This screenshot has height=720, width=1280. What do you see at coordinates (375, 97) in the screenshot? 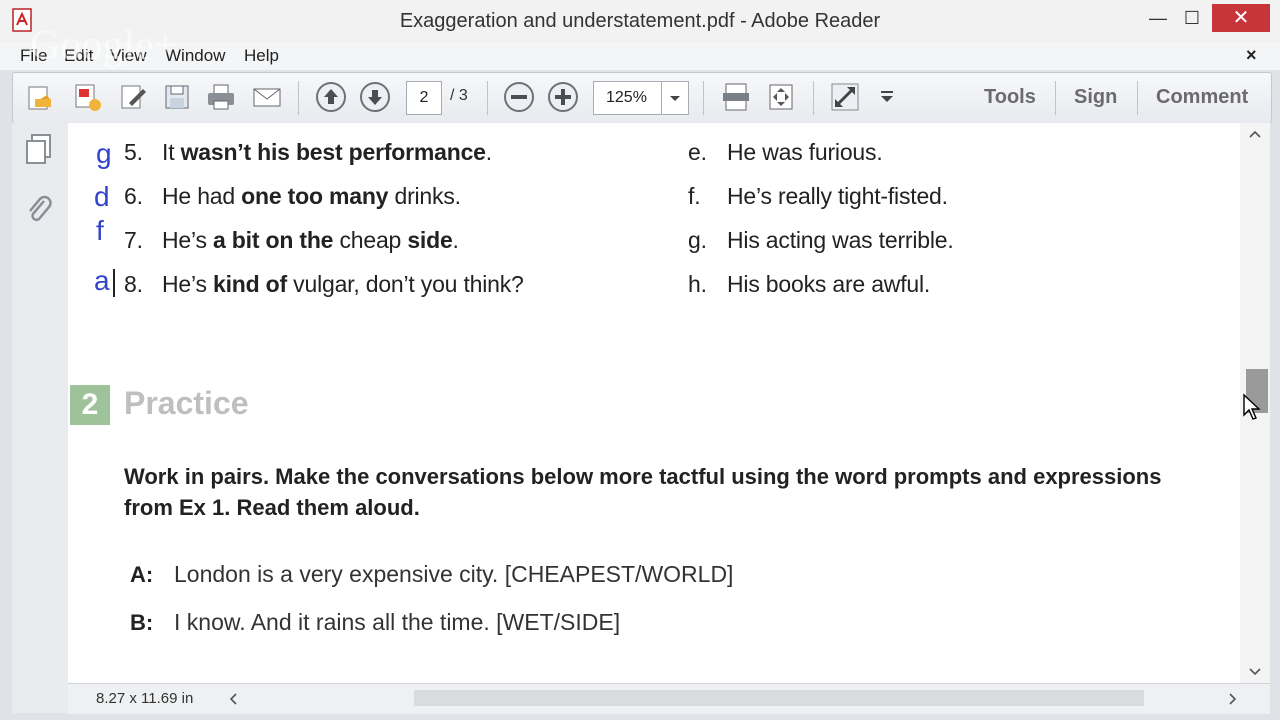
I see `next-page-icon` at bounding box center [375, 97].